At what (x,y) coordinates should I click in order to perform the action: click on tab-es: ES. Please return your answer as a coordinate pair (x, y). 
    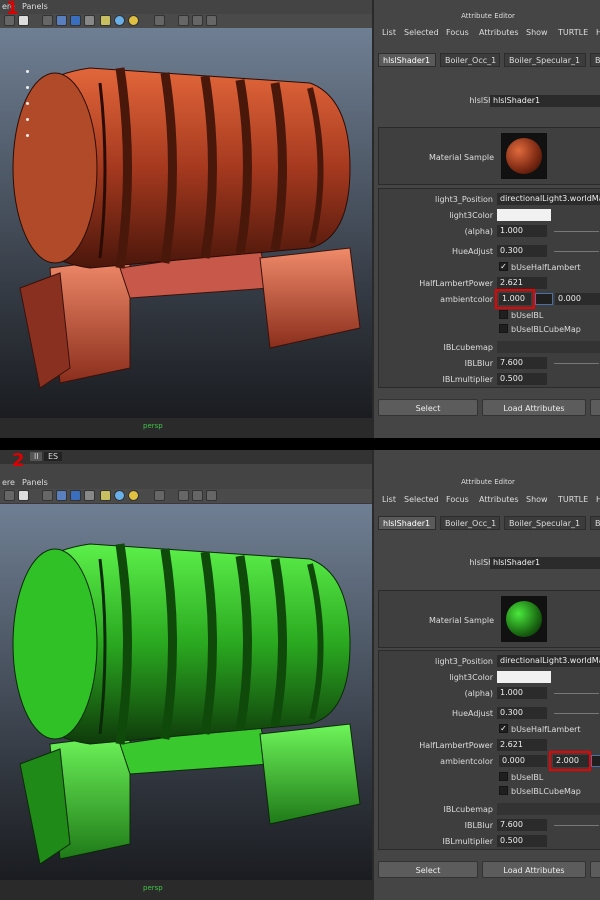
    Looking at the image, I should click on (53, 456).